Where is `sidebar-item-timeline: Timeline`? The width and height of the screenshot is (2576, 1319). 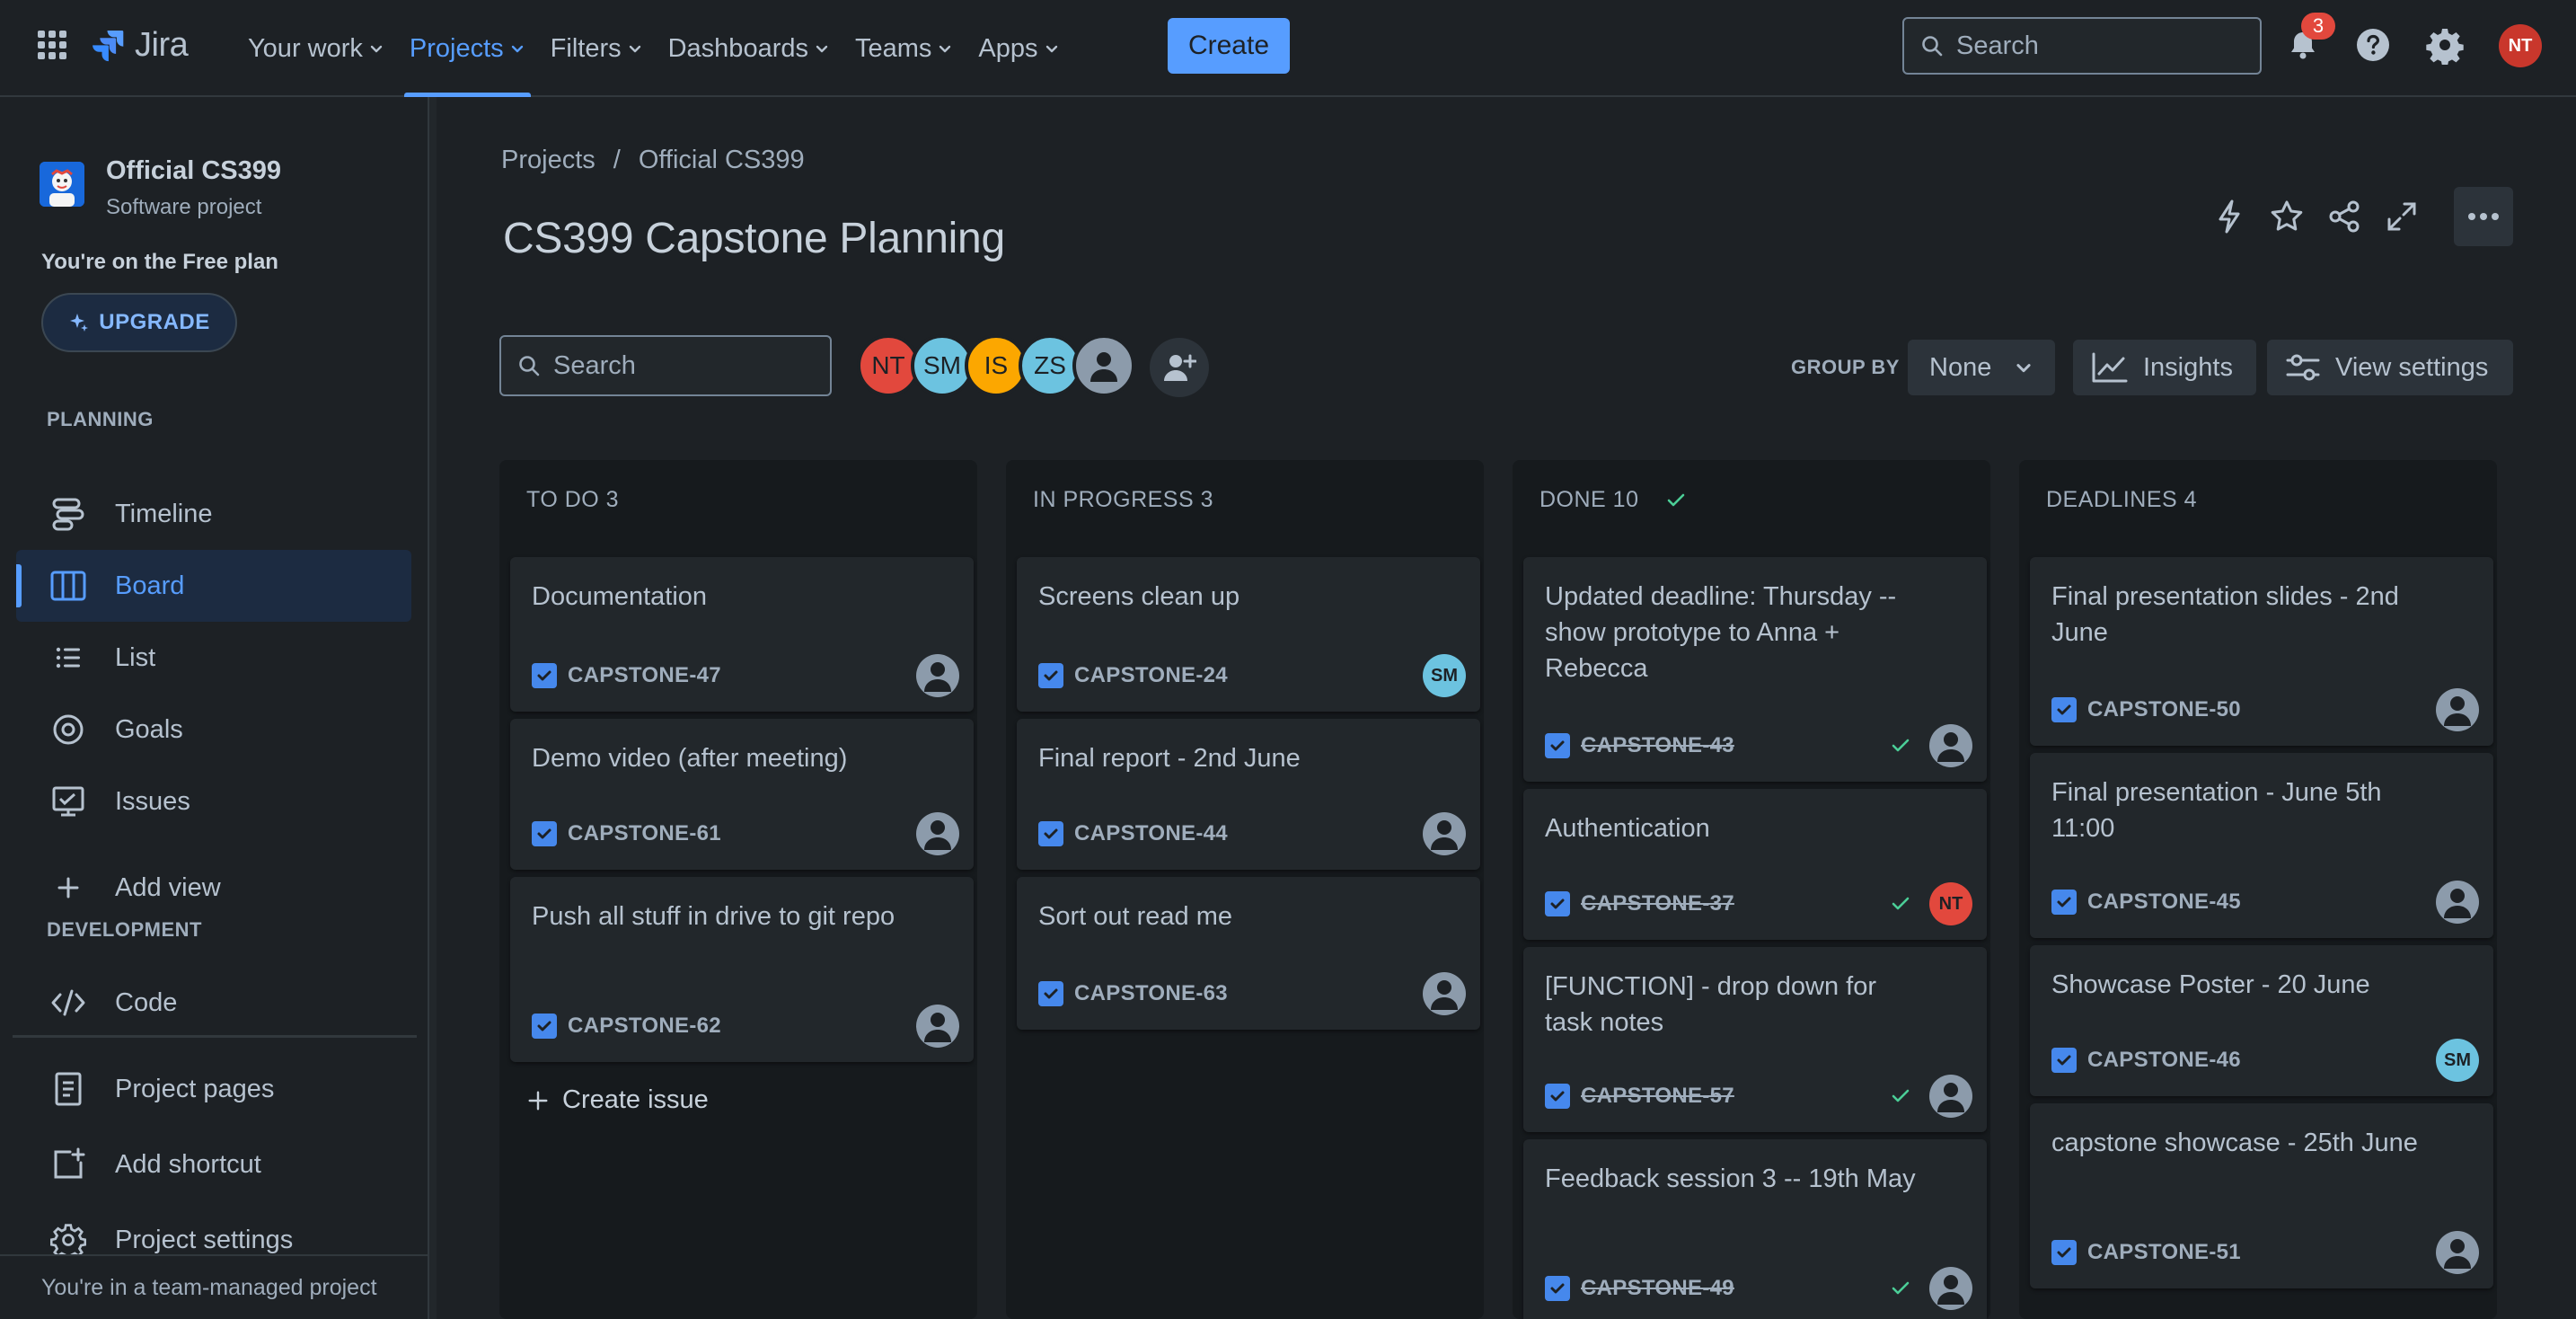 sidebar-item-timeline: Timeline is located at coordinates (213, 514).